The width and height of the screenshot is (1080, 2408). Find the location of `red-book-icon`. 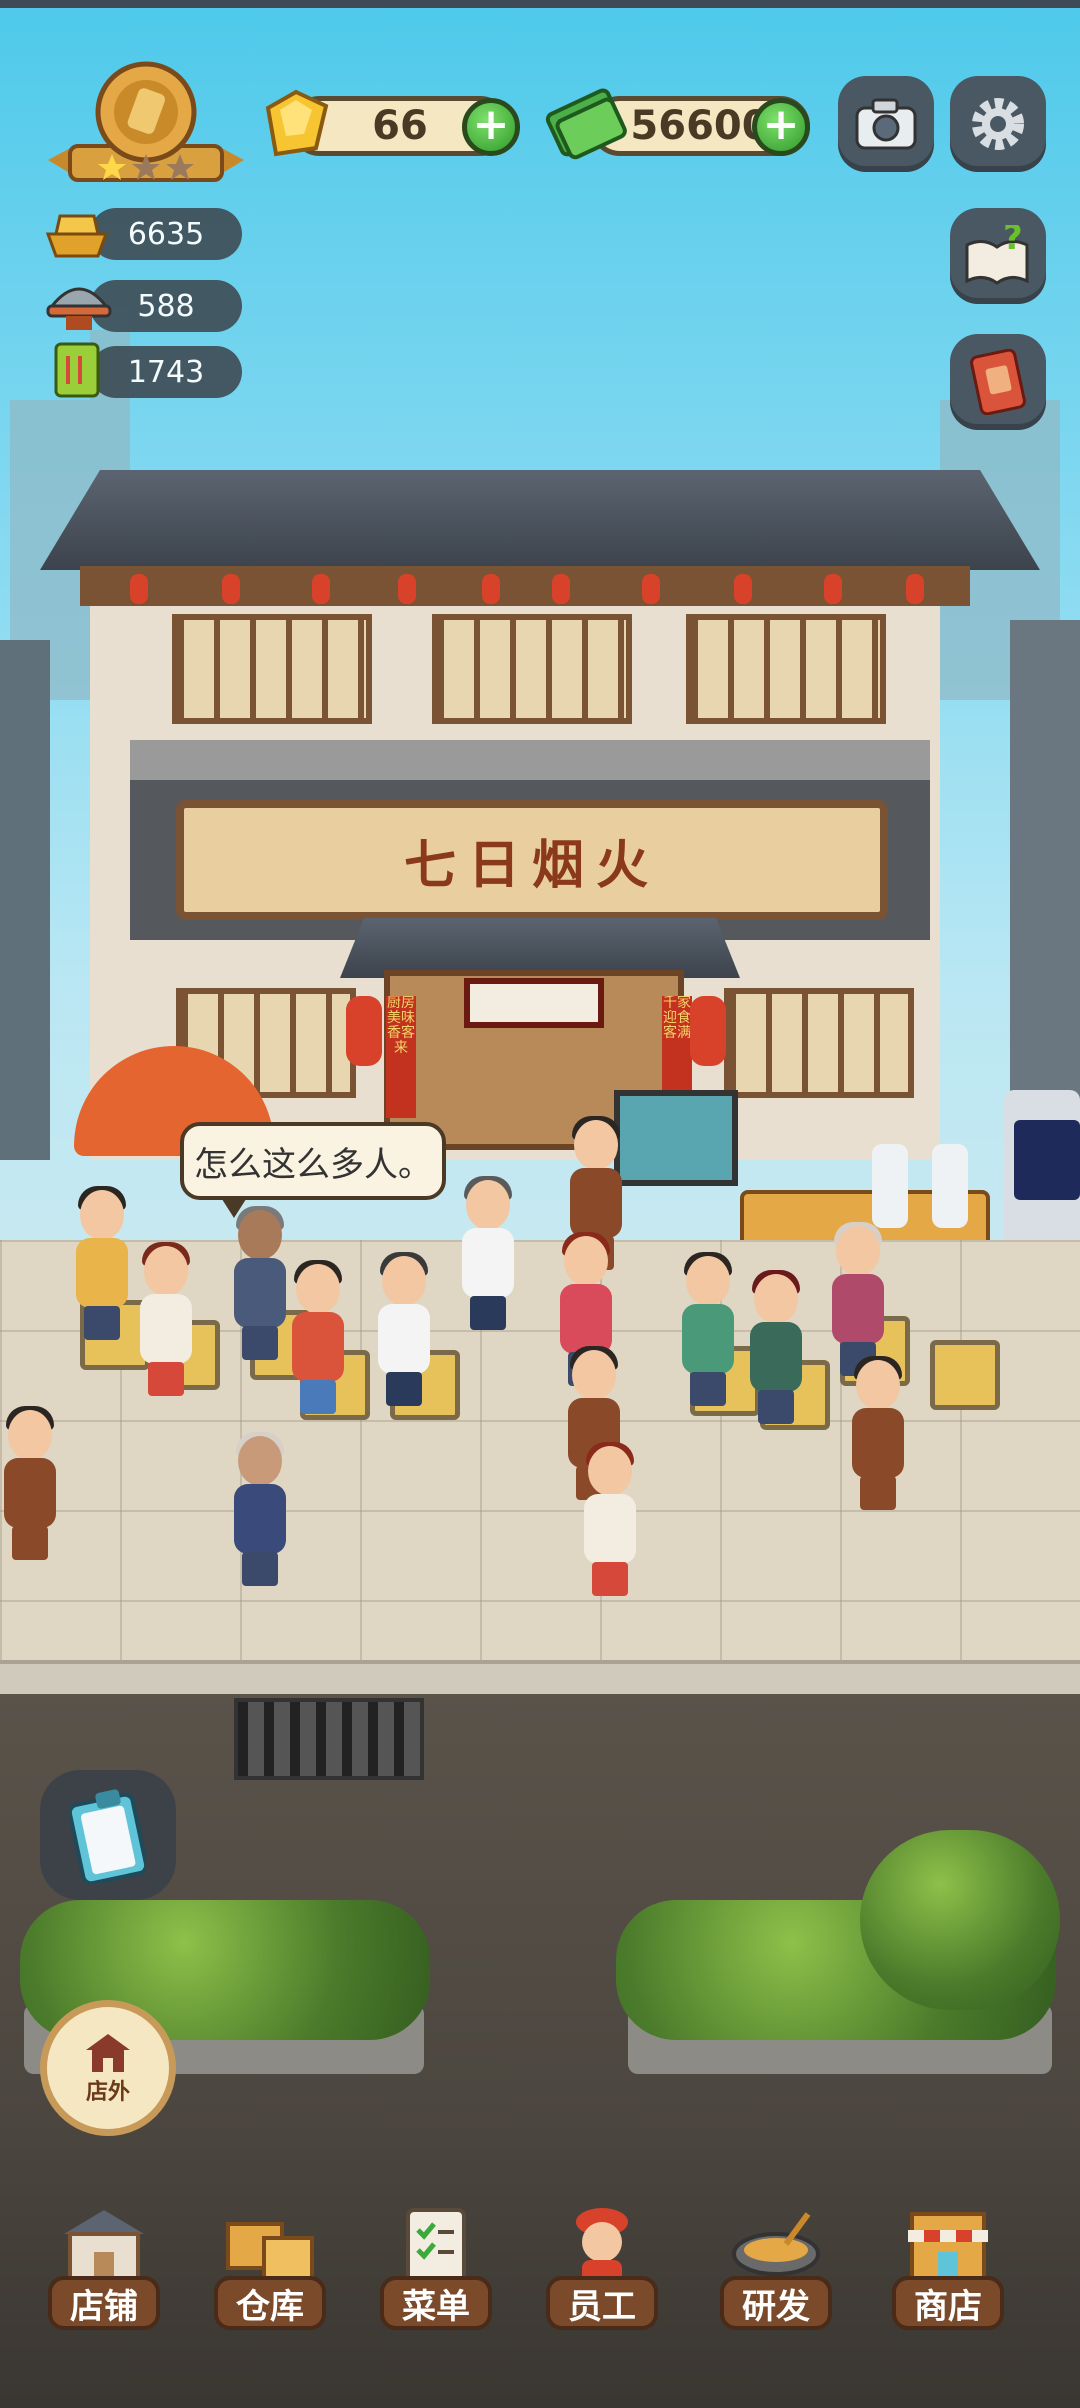

red-book-icon is located at coordinates (998, 382).